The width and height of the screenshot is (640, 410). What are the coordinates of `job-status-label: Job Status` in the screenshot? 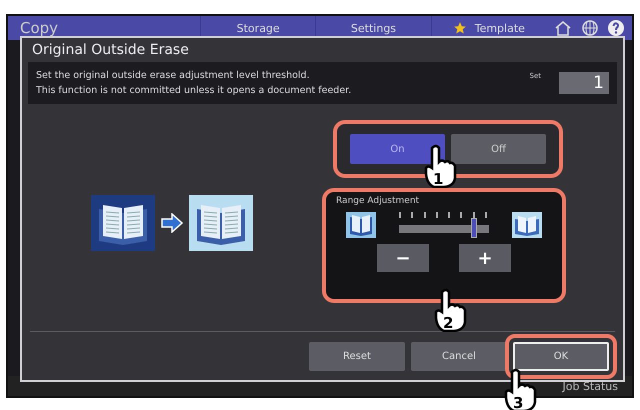 It's located at (590, 386).